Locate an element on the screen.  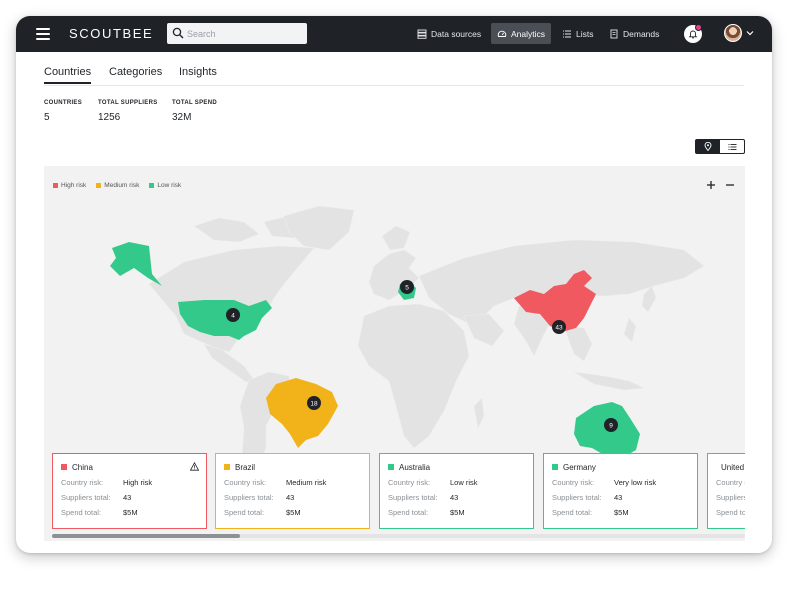
map-pin-icon is located at coordinates (708, 146).